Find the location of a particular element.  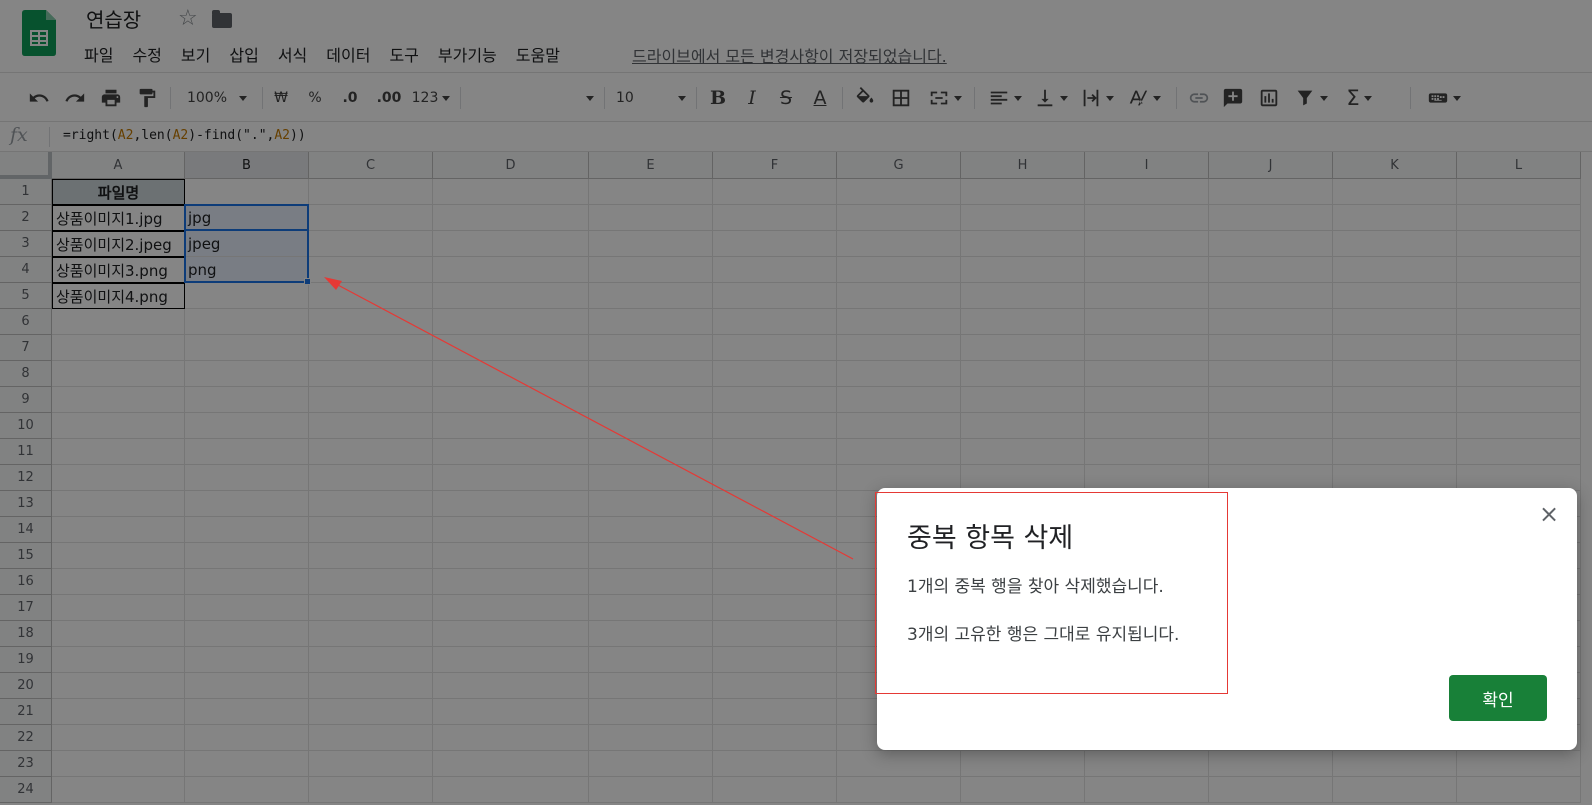

ok-button: 확인 is located at coordinates (1498, 698).